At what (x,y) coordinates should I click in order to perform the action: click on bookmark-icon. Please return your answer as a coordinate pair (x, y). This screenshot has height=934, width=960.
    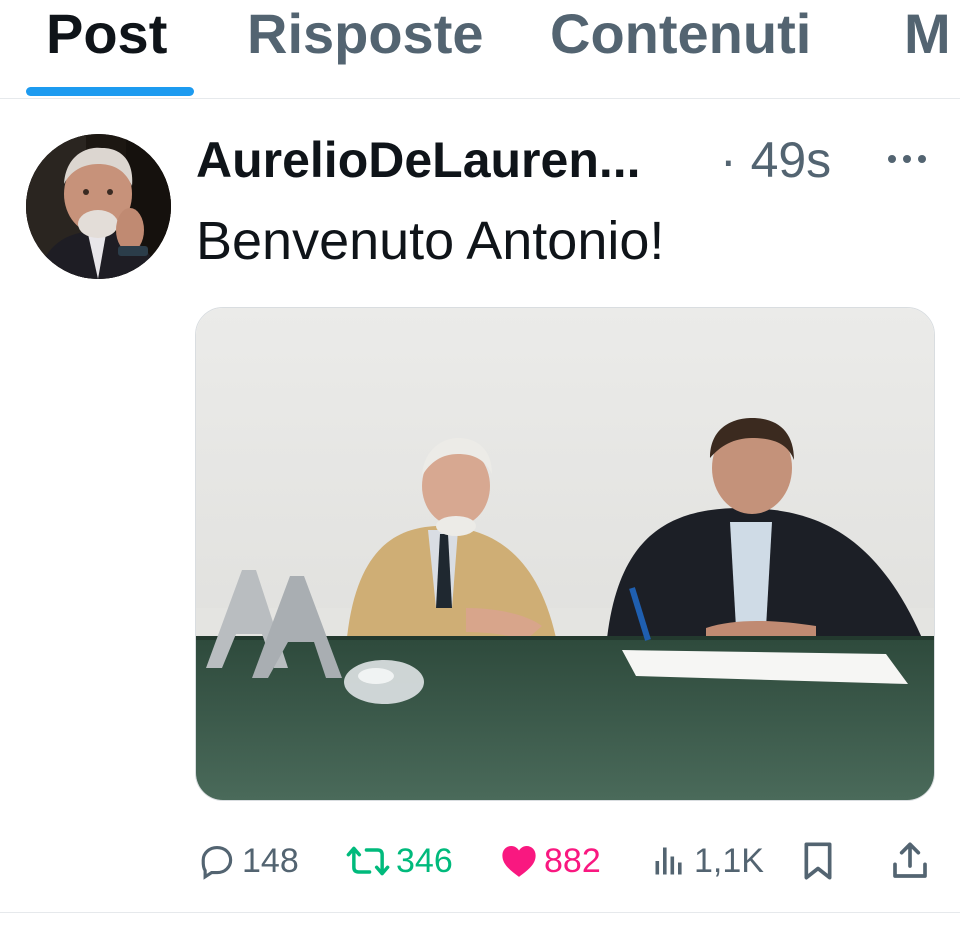
    Looking at the image, I should click on (818, 861).